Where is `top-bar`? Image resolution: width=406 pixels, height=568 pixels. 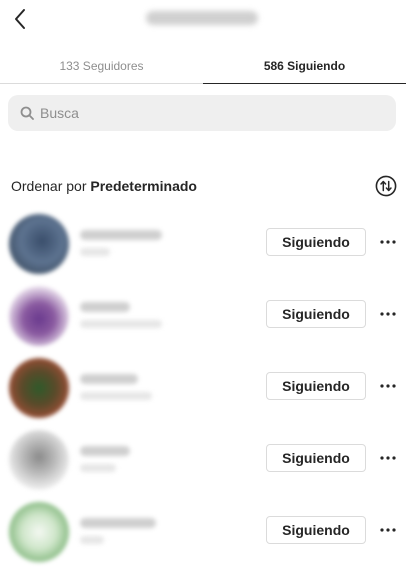
top-bar is located at coordinates (203, 20).